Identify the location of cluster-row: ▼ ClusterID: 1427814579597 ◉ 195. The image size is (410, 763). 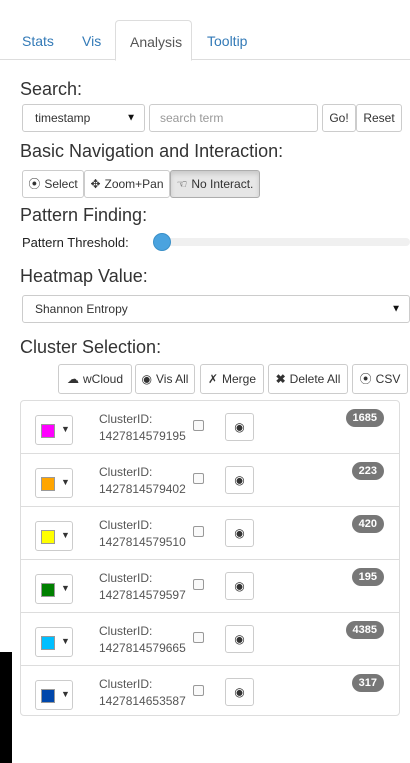
(210, 586).